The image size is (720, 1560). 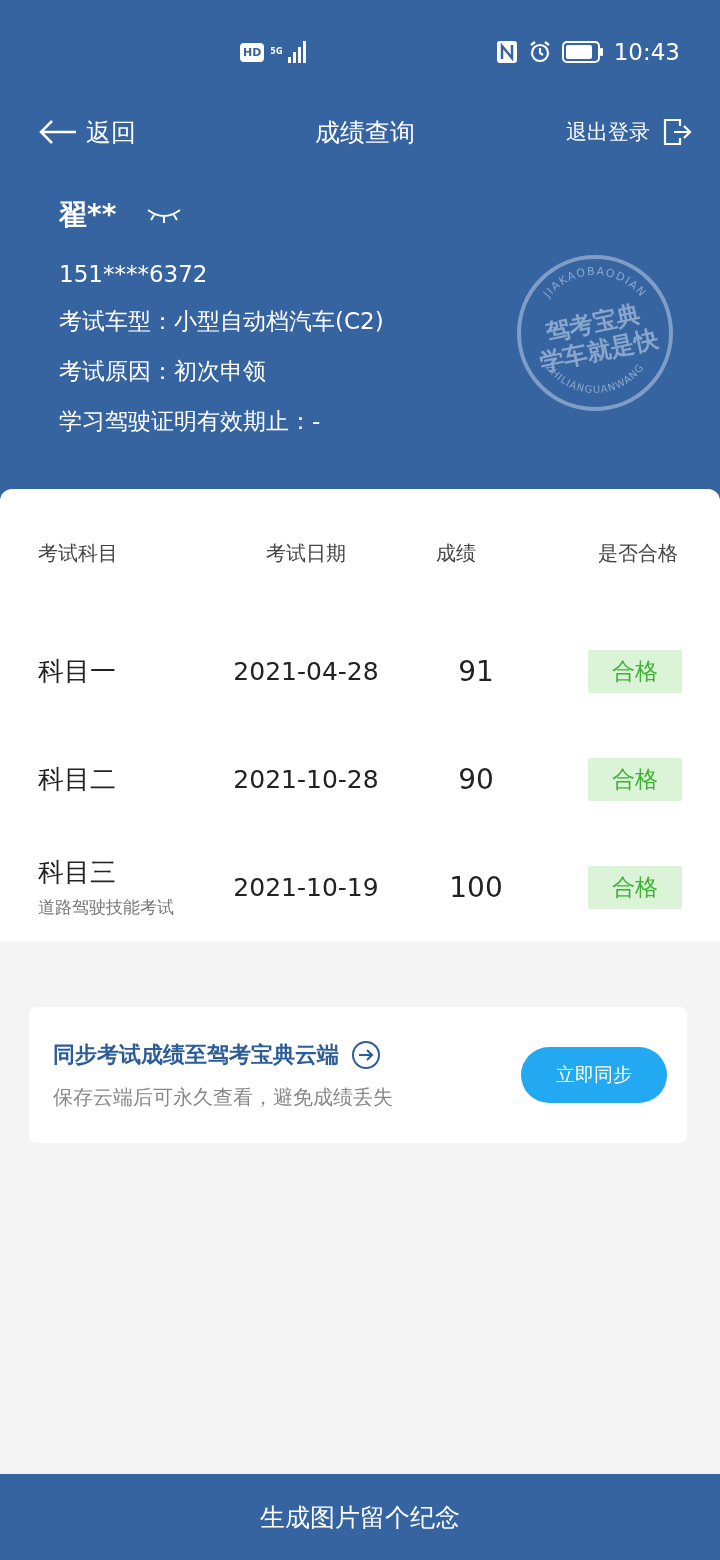 What do you see at coordinates (582, 52) in the screenshot?
I see `battery-icon` at bounding box center [582, 52].